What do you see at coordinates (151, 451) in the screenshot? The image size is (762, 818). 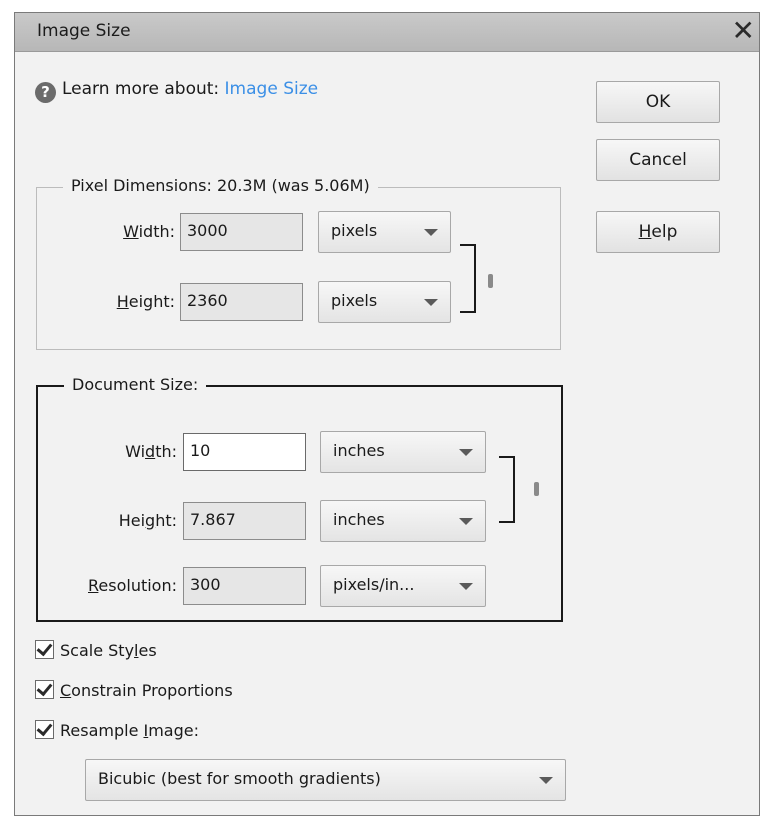 I see `doc-width-label: Width:` at bounding box center [151, 451].